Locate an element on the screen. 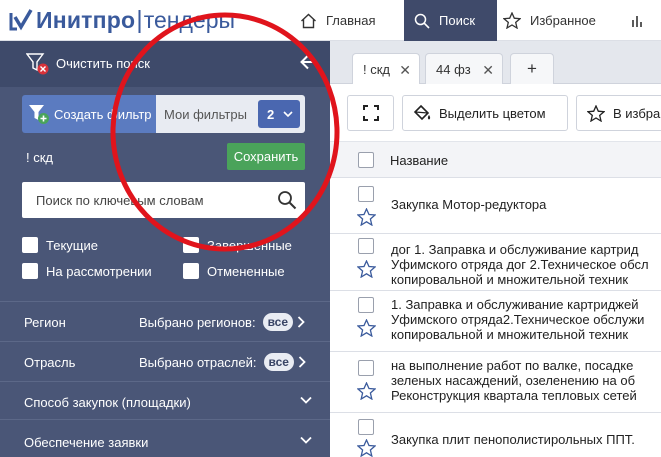 This screenshot has width=661, height=457. keyword-search-box is located at coordinates (163, 200).